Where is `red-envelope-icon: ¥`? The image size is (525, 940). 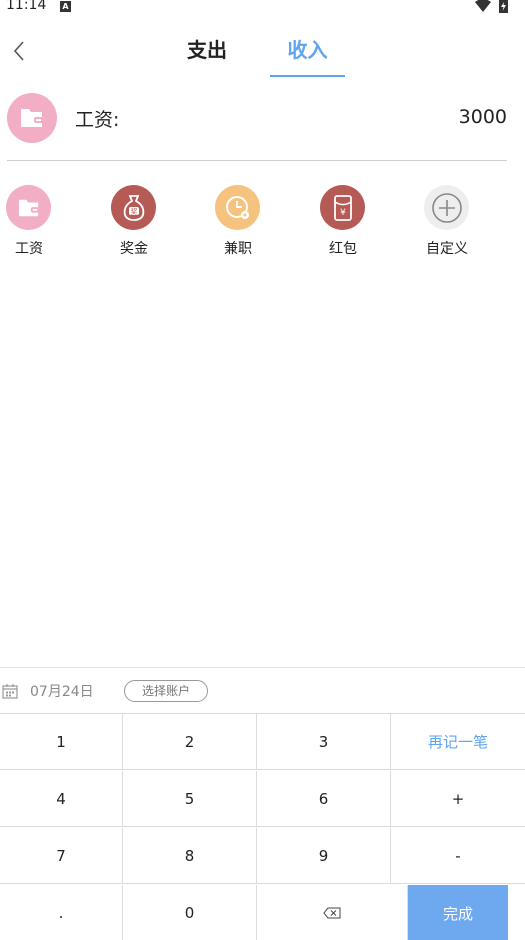
red-envelope-icon: ¥ is located at coordinates (342, 207).